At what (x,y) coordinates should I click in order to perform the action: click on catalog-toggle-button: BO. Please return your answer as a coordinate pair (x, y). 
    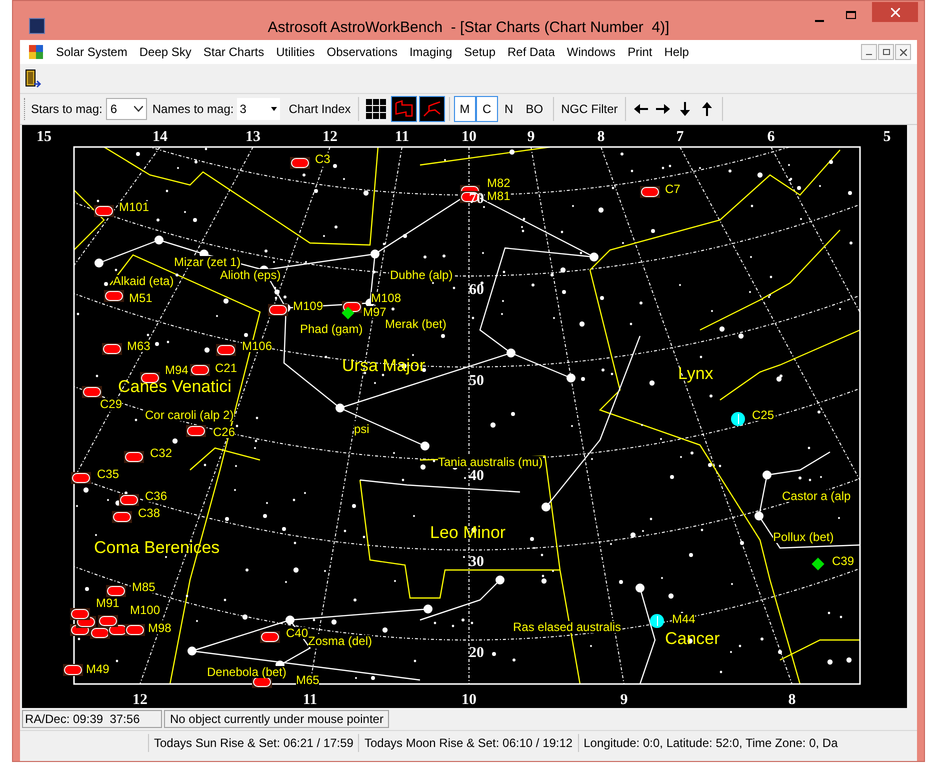
    Looking at the image, I should click on (535, 109).